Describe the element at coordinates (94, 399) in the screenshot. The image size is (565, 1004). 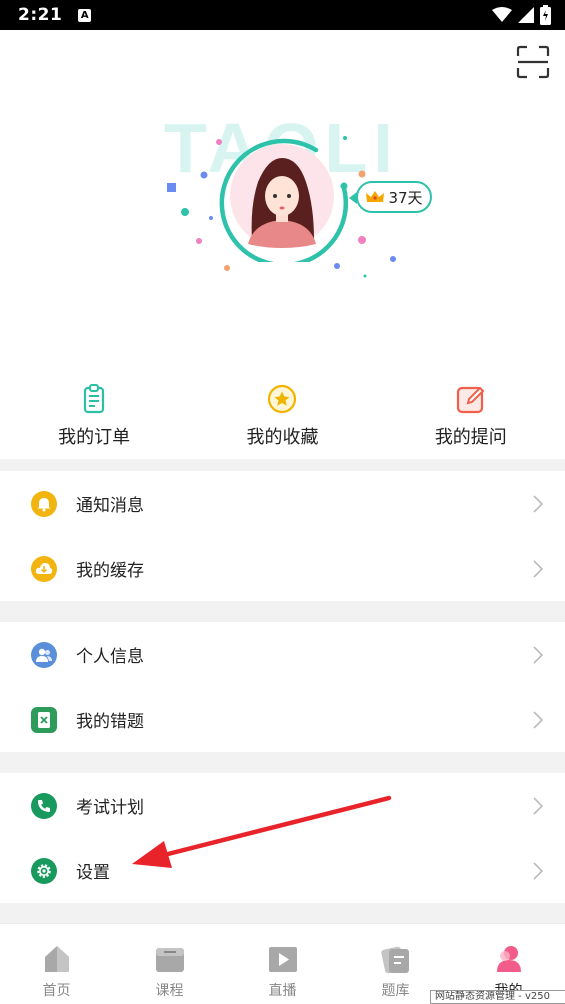
I see `order-clipboard-icon` at that location.